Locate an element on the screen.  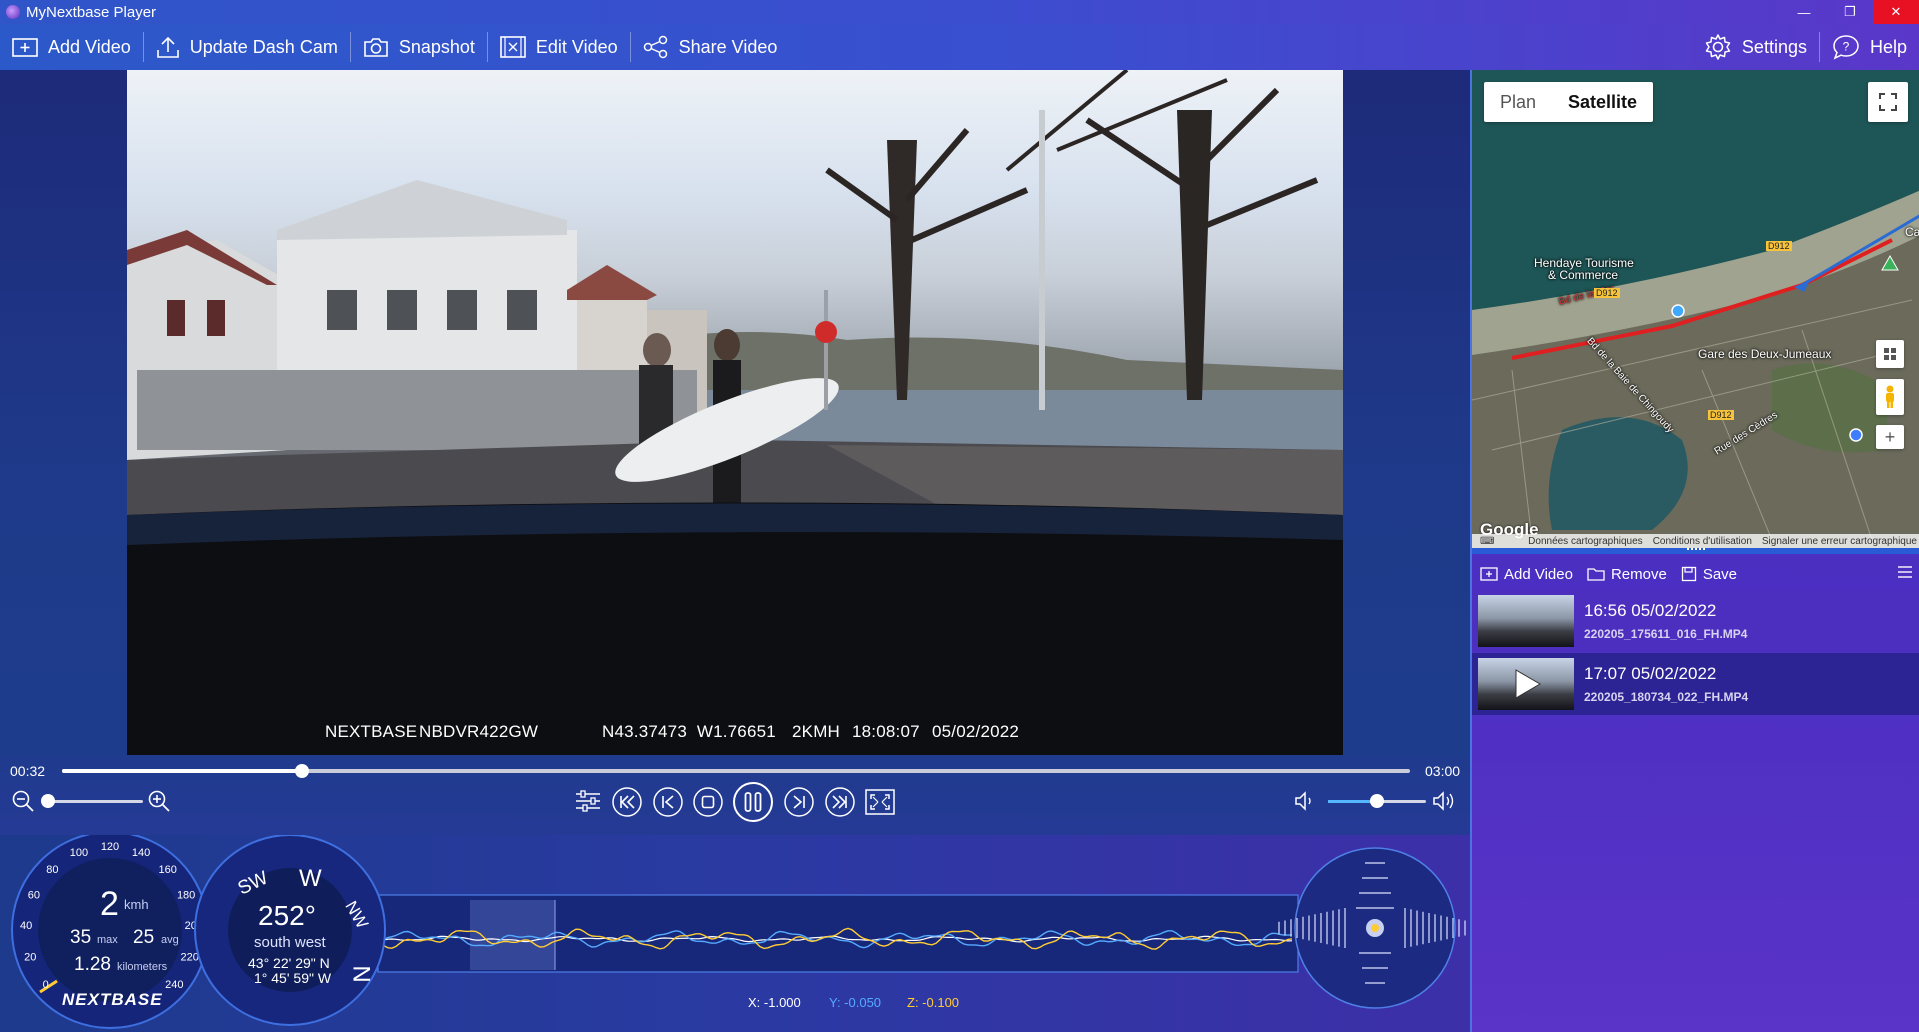
skip-to-end-button is located at coordinates (840, 802).